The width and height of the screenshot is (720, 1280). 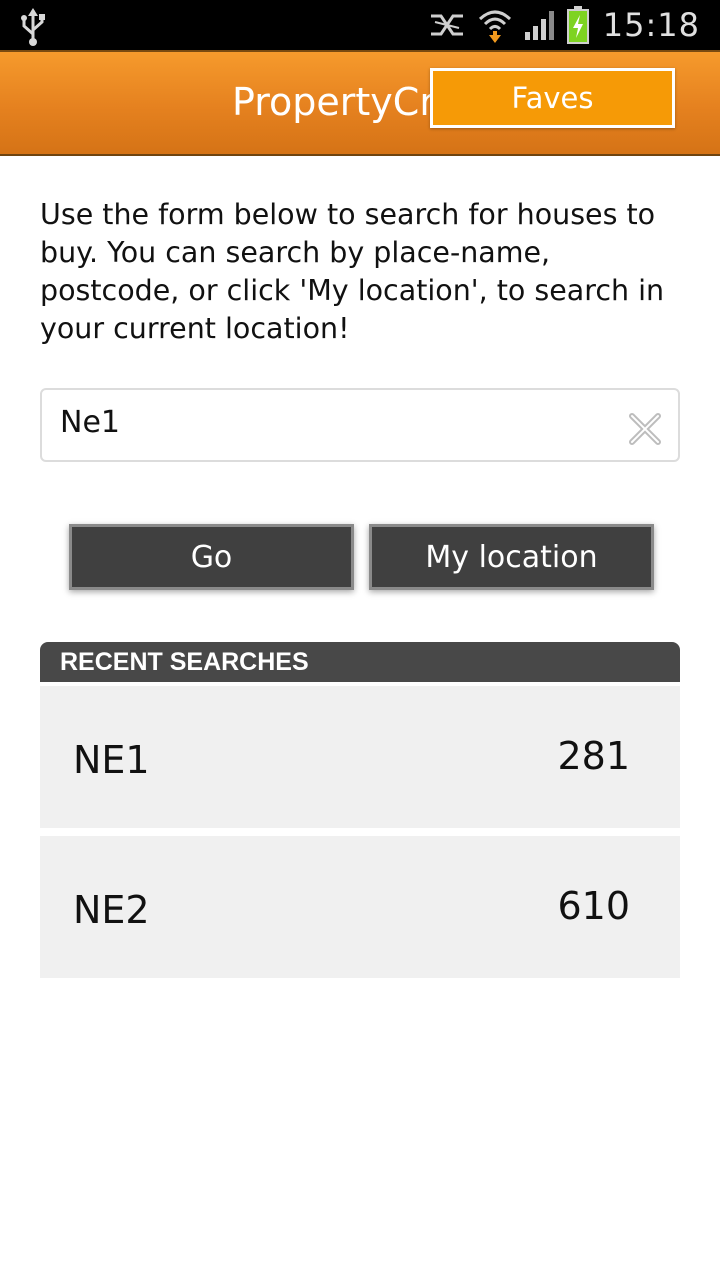 I want to click on signal-icon, so click(x=539, y=25).